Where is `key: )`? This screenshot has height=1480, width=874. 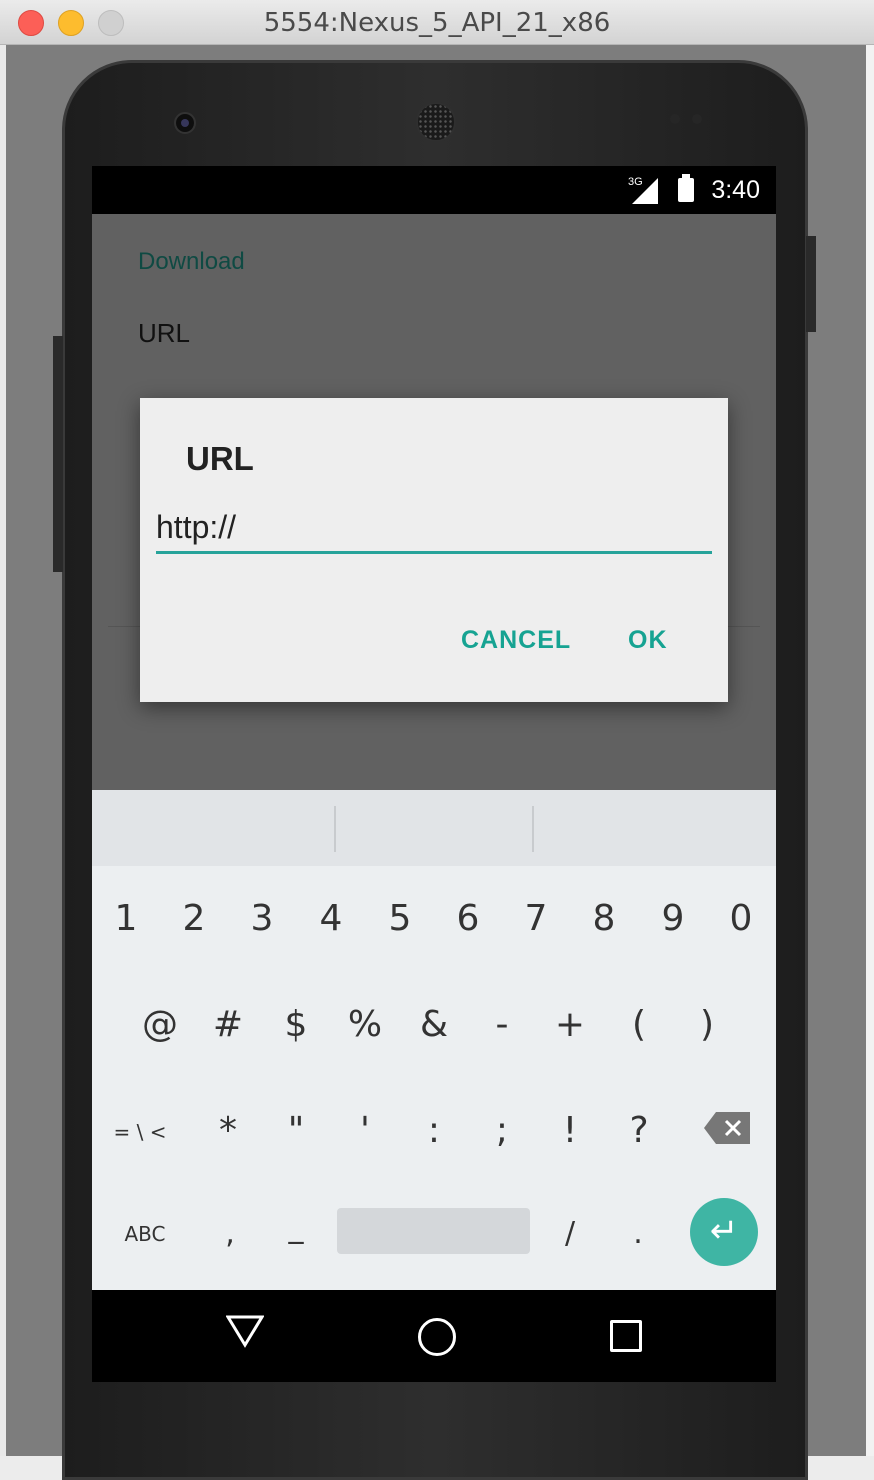
key: ) is located at coordinates (707, 1024).